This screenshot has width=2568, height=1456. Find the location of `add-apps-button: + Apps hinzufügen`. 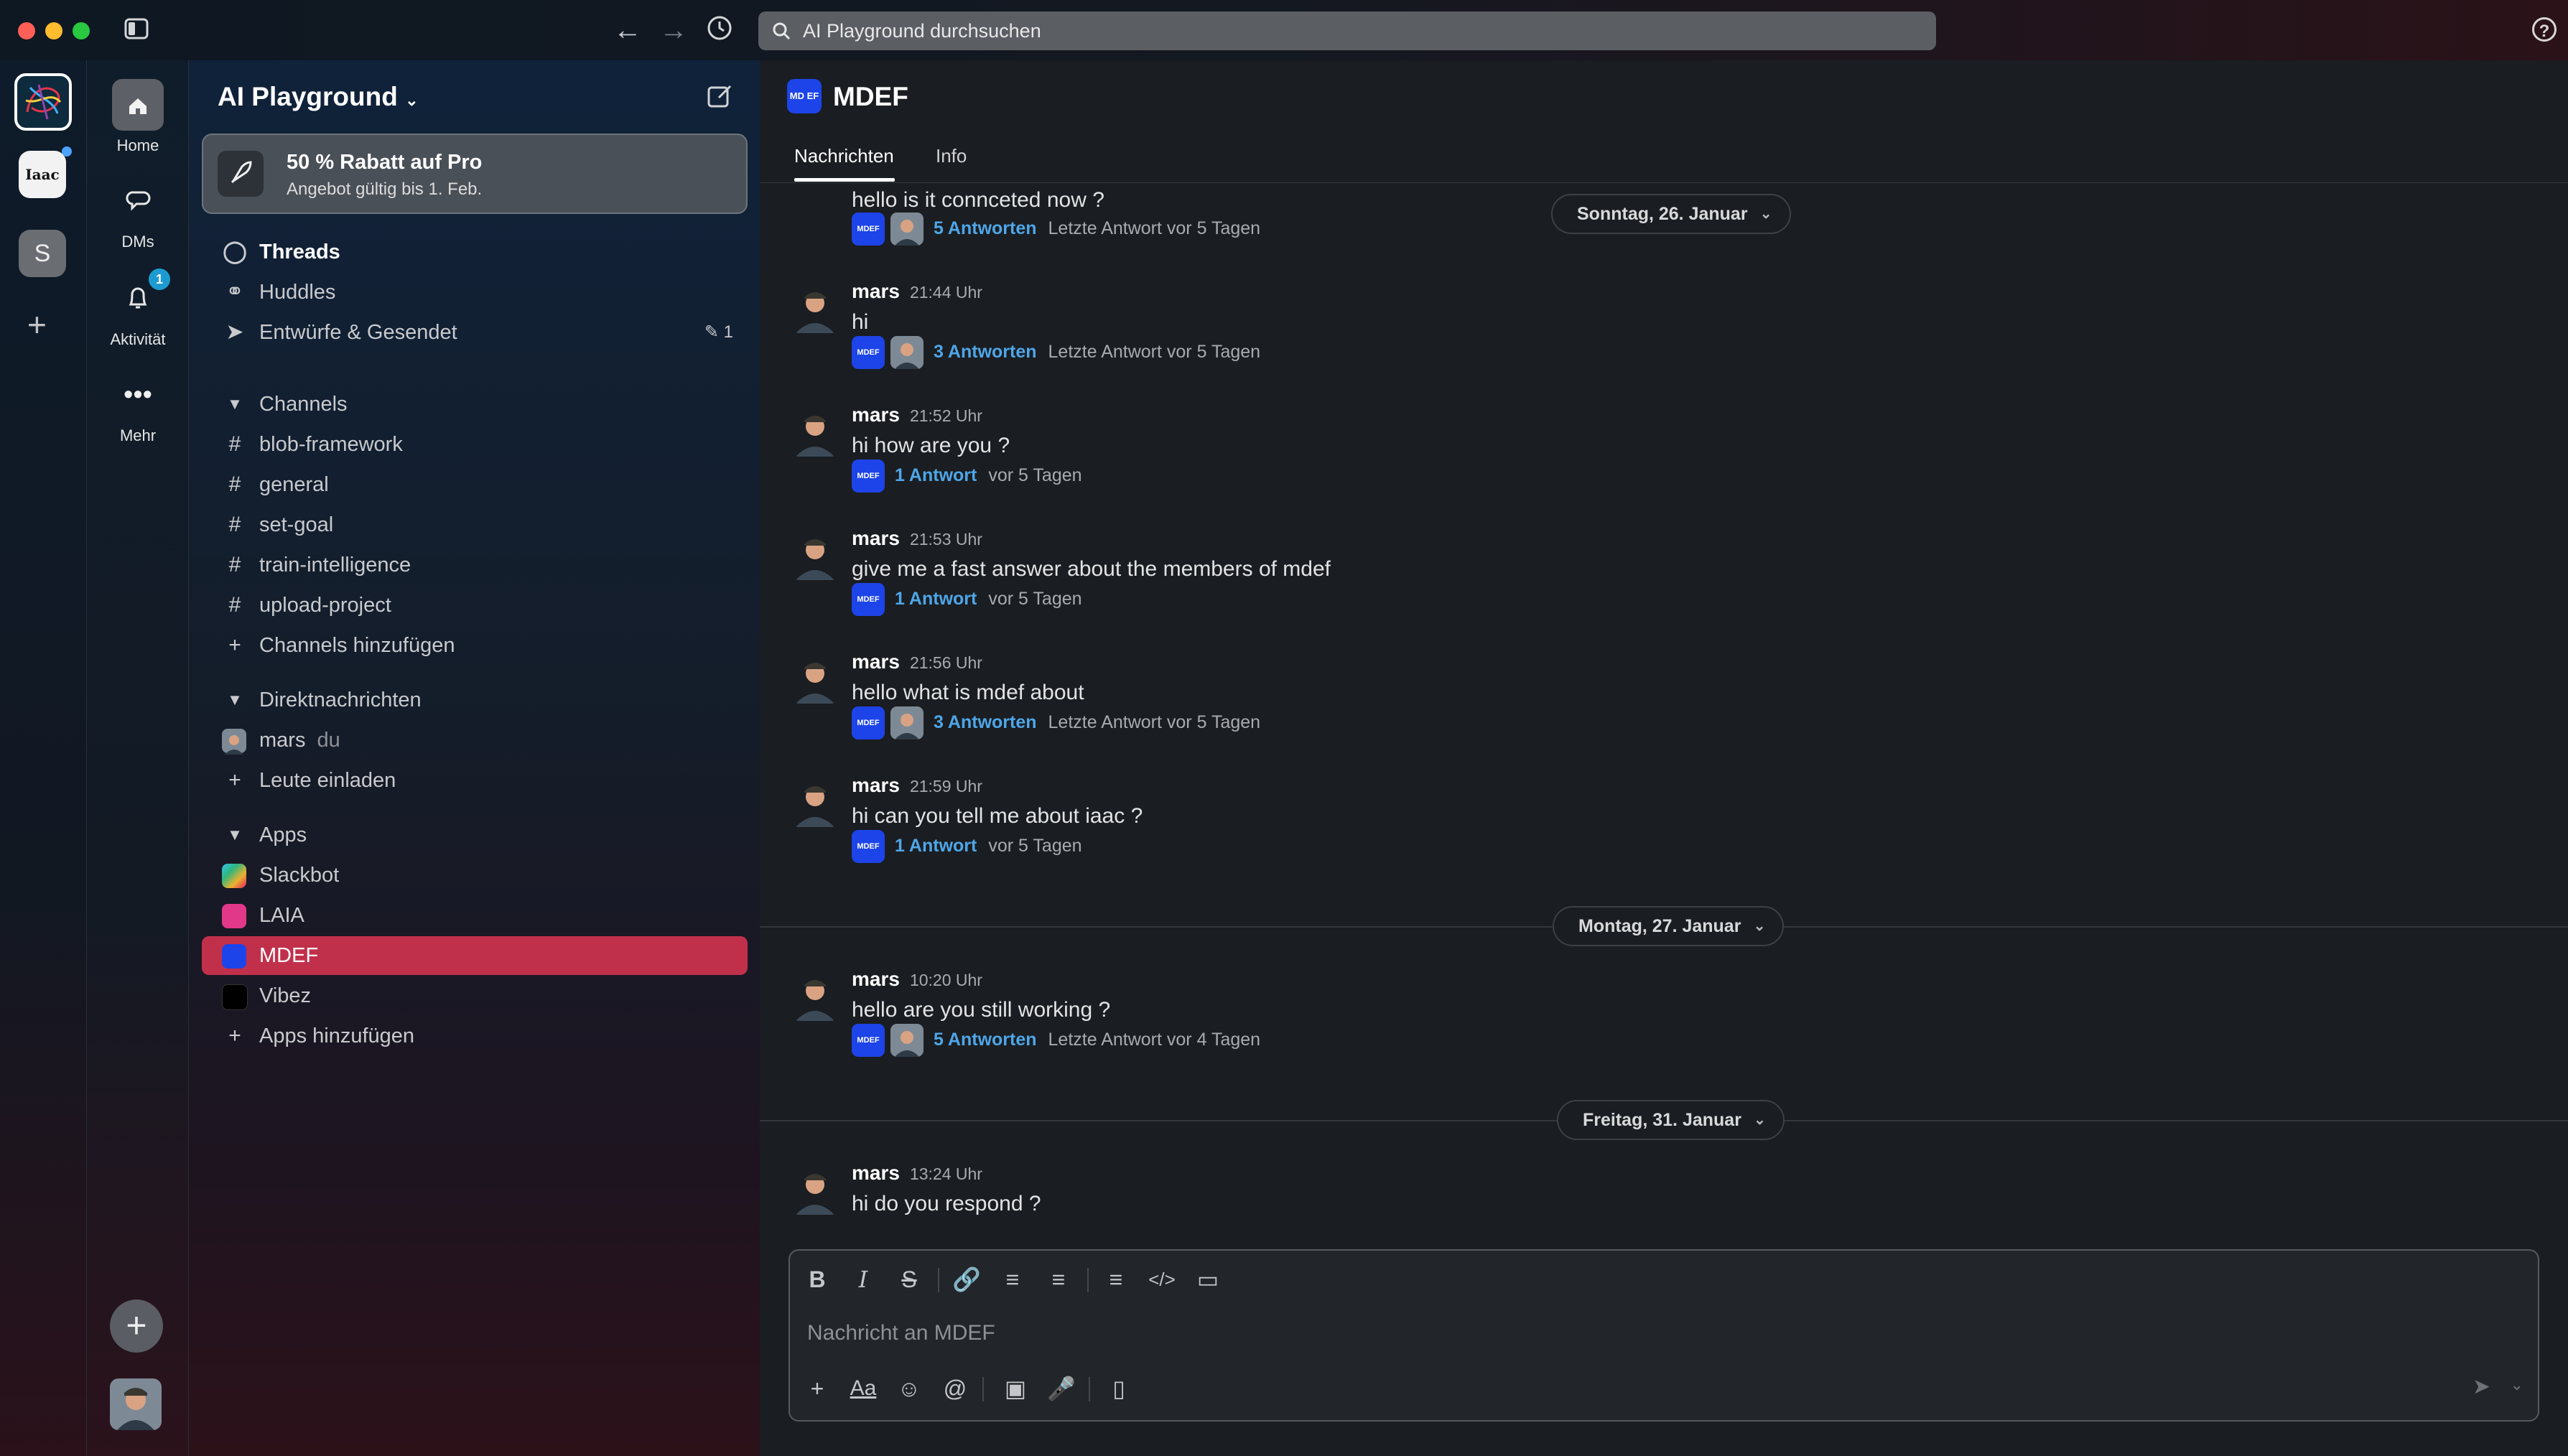

add-apps-button: + Apps hinzufügen is located at coordinates (475, 1036).